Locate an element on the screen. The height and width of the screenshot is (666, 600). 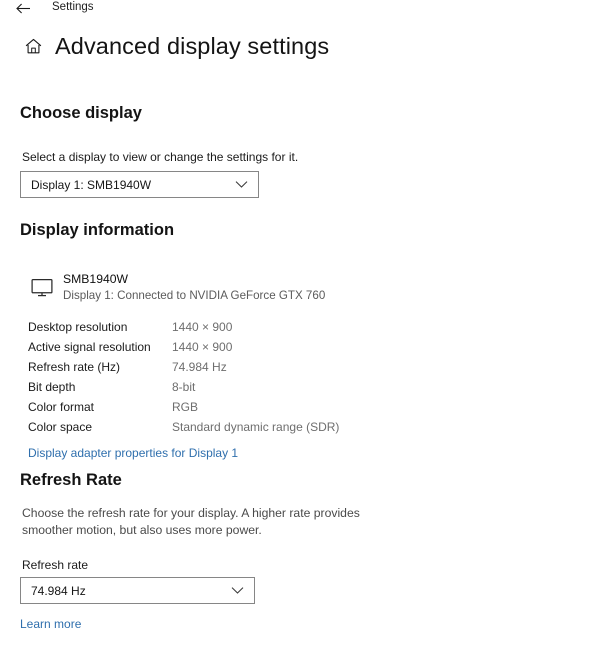
info-label: Color space is located at coordinates (60, 427).